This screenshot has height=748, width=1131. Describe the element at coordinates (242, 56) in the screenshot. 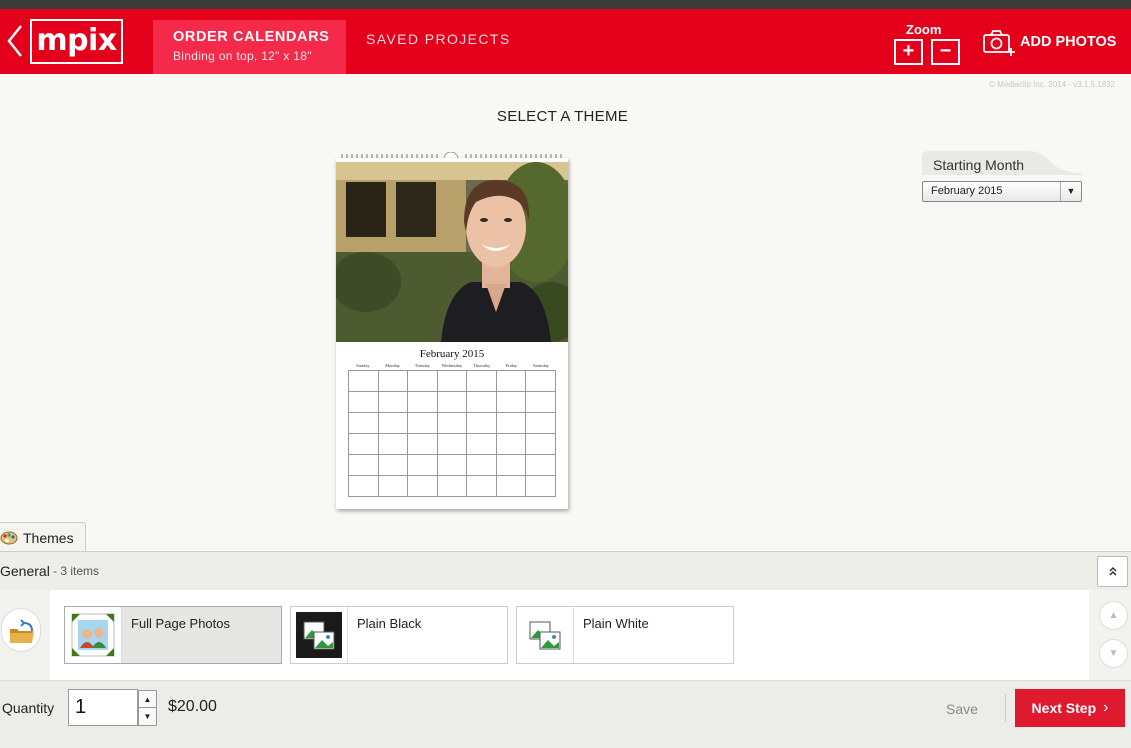

I see `order-subtitle: Binding on top, 12" x 18"` at that location.